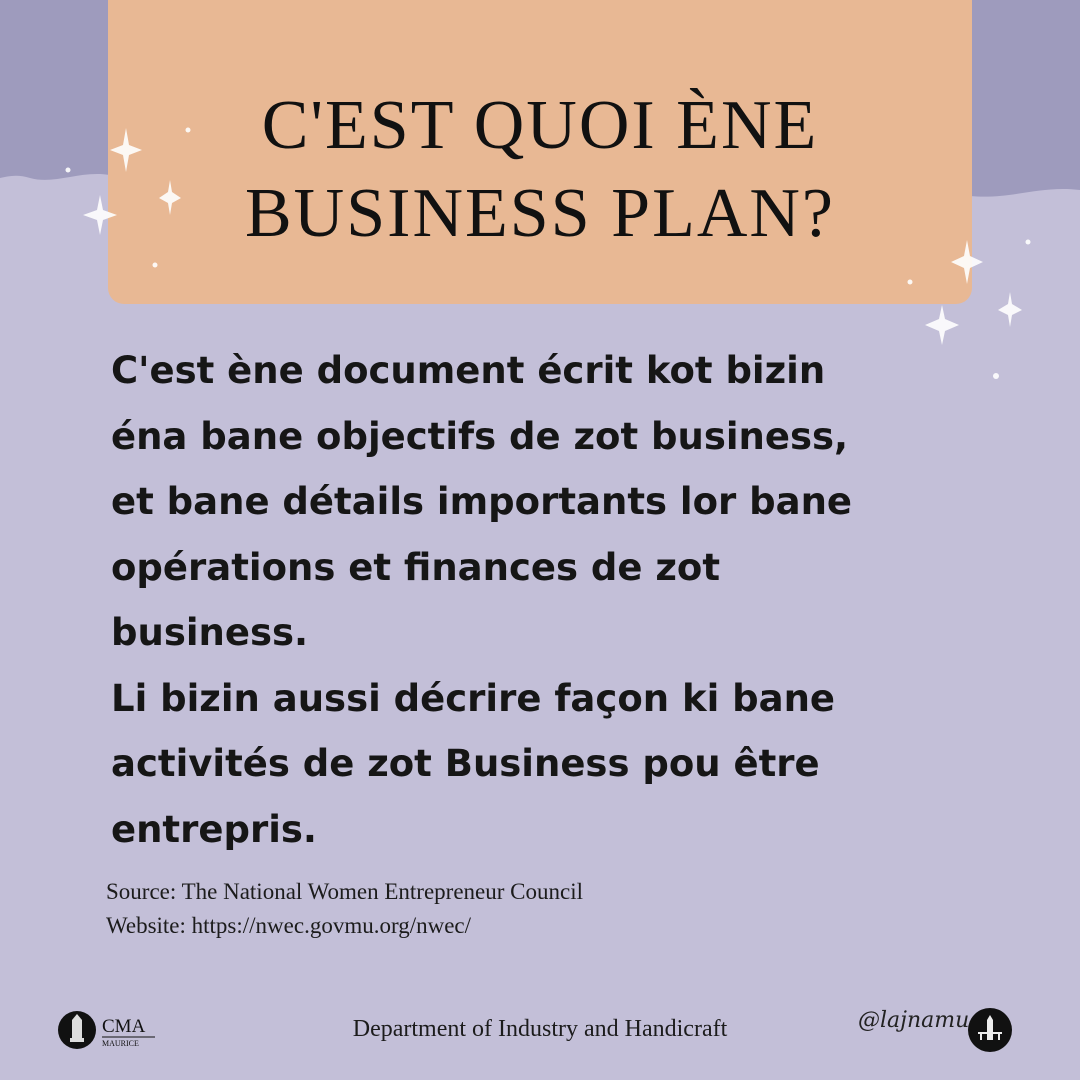 This screenshot has width=1080, height=1080. Describe the element at coordinates (210, 632) in the screenshot. I see `body-line: business.` at that location.